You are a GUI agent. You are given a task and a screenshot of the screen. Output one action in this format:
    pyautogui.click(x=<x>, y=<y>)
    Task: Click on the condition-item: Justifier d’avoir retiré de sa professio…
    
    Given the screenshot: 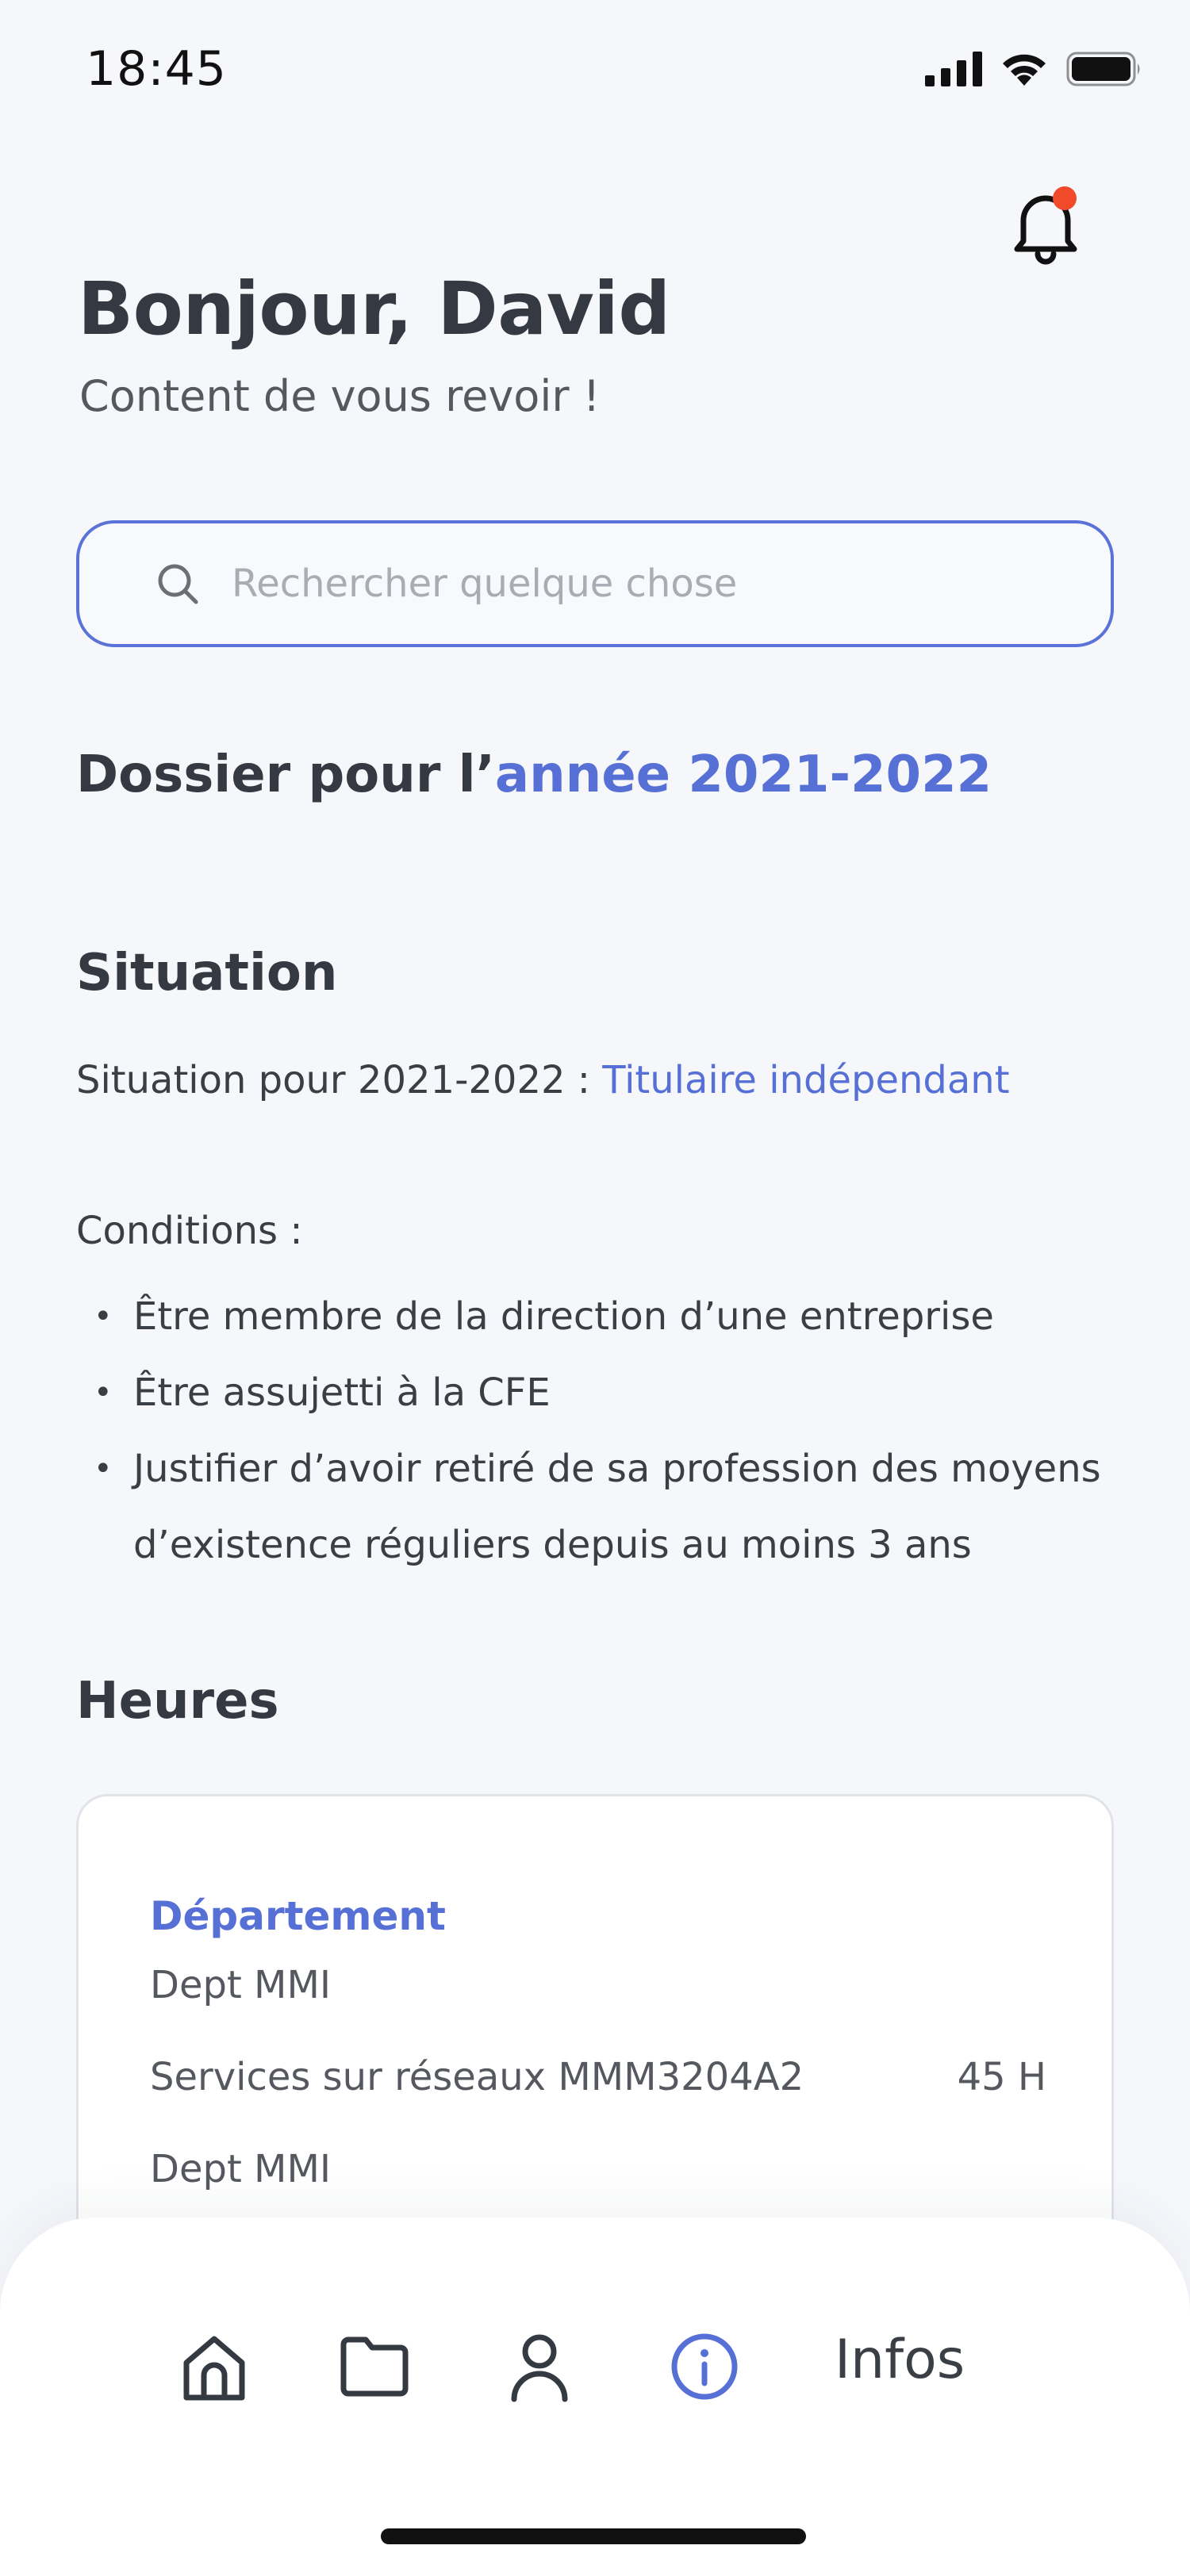 What is the action you would take?
    pyautogui.click(x=601, y=1507)
    